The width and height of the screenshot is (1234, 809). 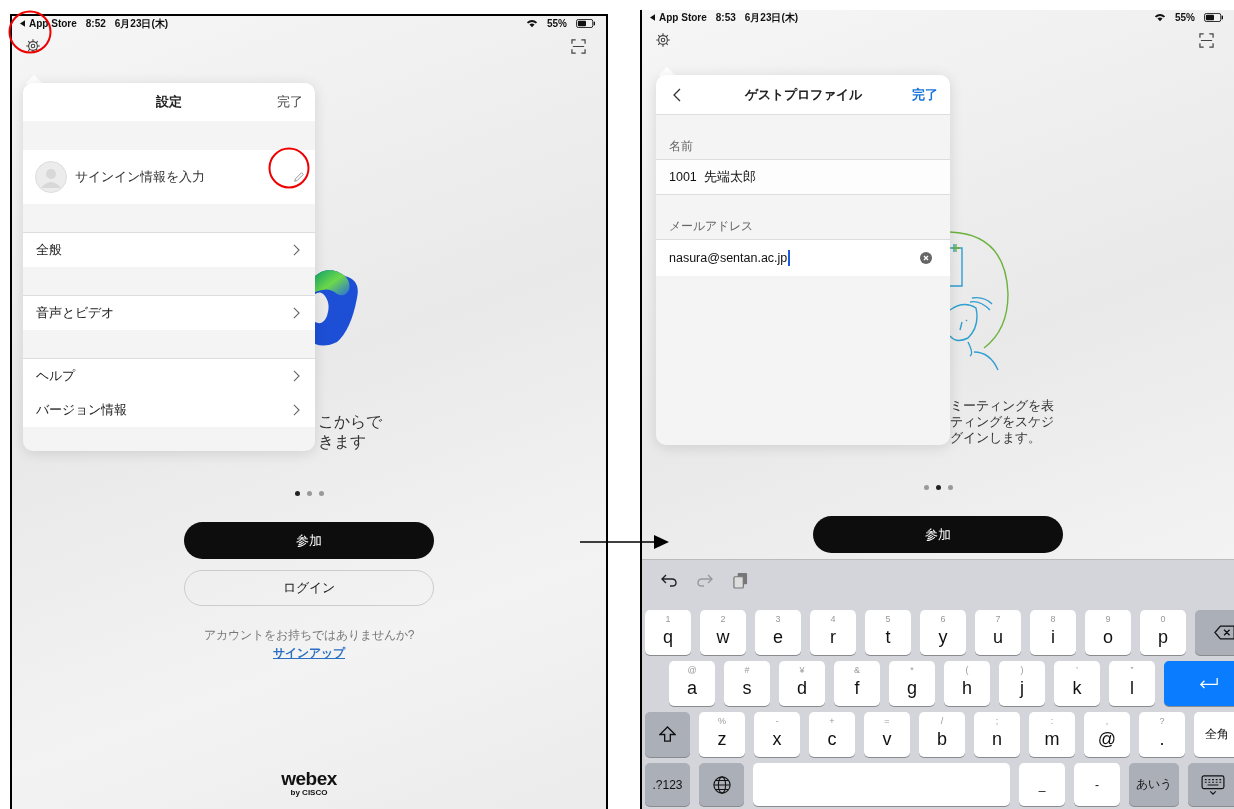 I want to click on hide-keyboard-key, so click(x=1211, y=784).